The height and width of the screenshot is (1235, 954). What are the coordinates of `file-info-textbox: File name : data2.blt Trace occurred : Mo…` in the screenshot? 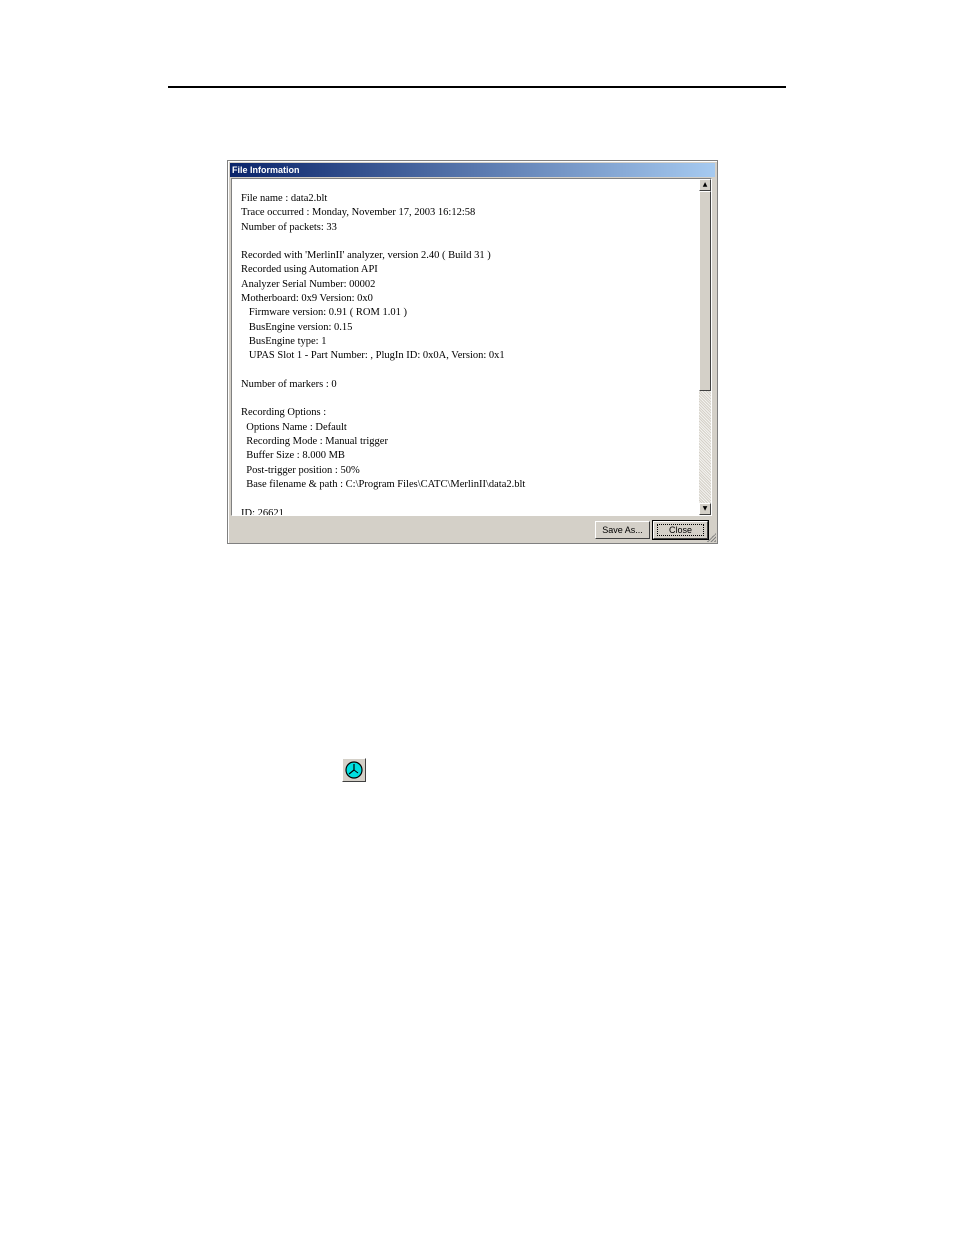 It's located at (471, 347).